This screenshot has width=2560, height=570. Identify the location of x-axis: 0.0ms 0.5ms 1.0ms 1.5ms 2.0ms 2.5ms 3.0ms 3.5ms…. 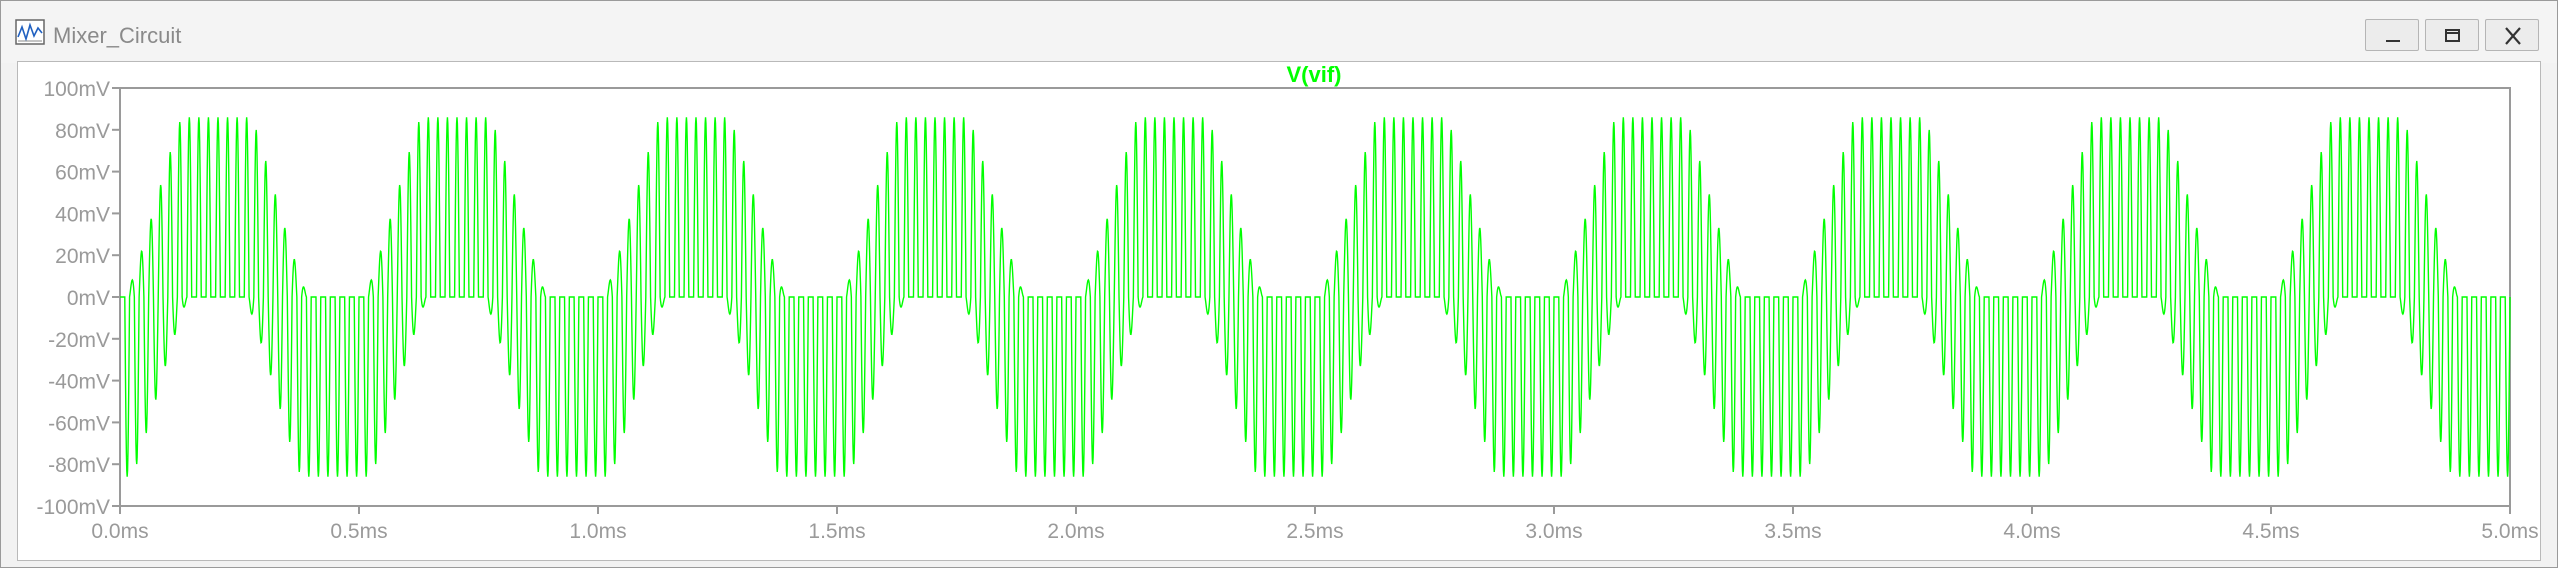
(1315, 524).